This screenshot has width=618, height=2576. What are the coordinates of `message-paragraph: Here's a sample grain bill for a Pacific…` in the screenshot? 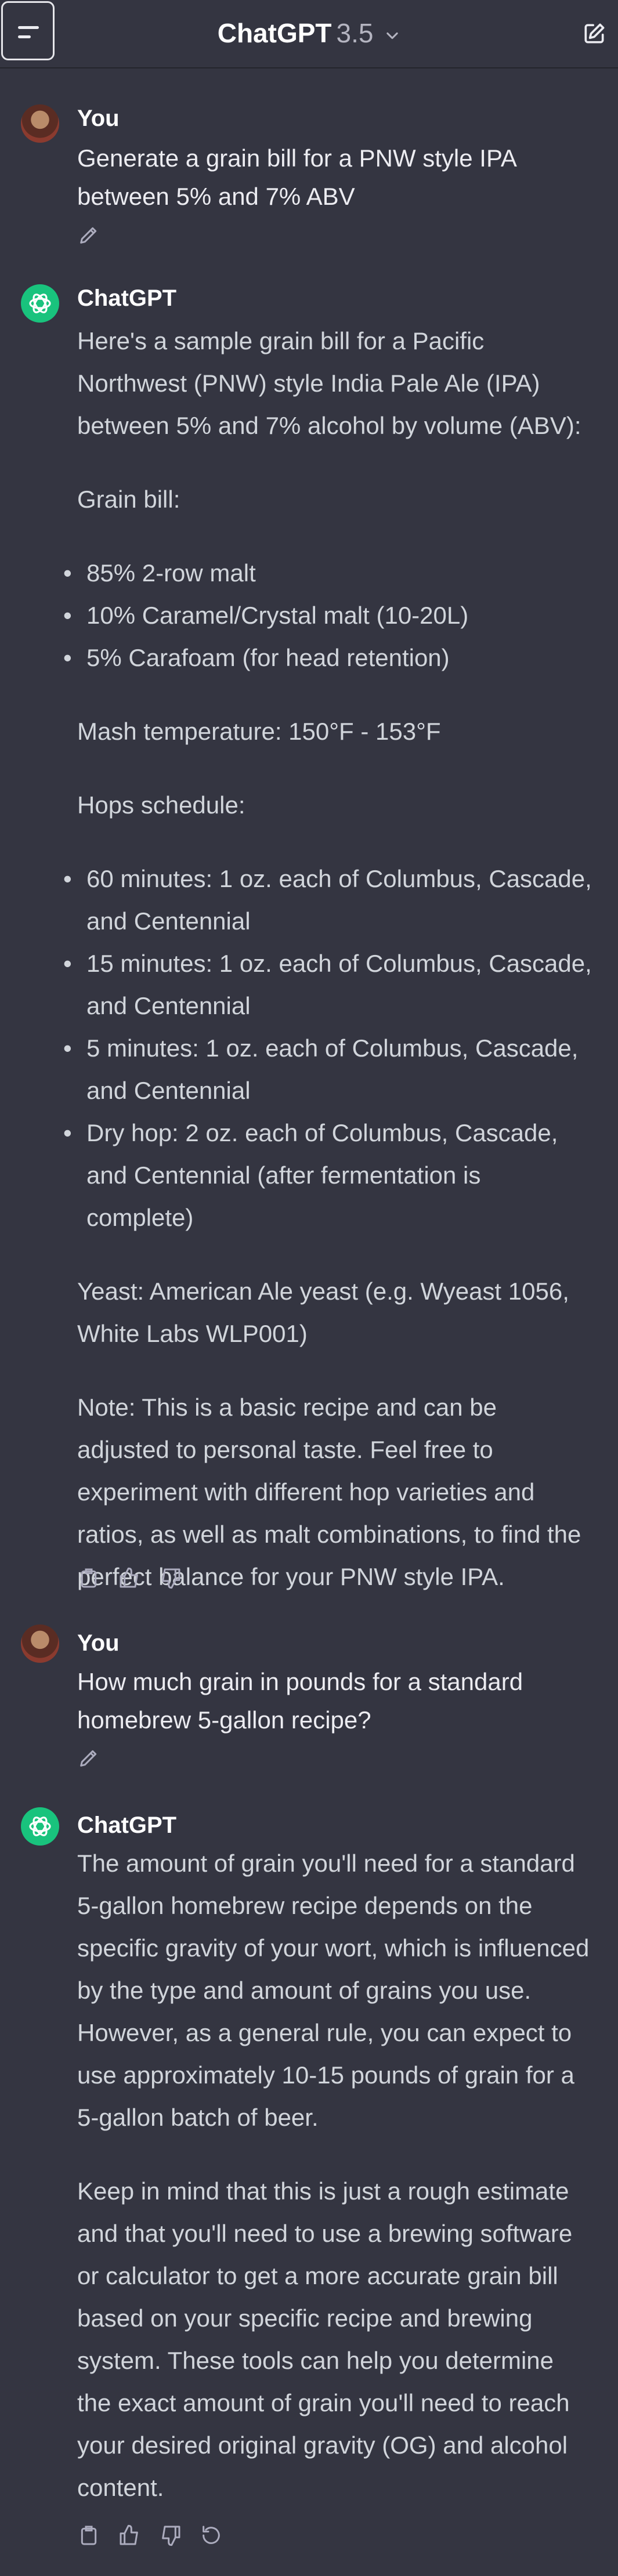 It's located at (329, 383).